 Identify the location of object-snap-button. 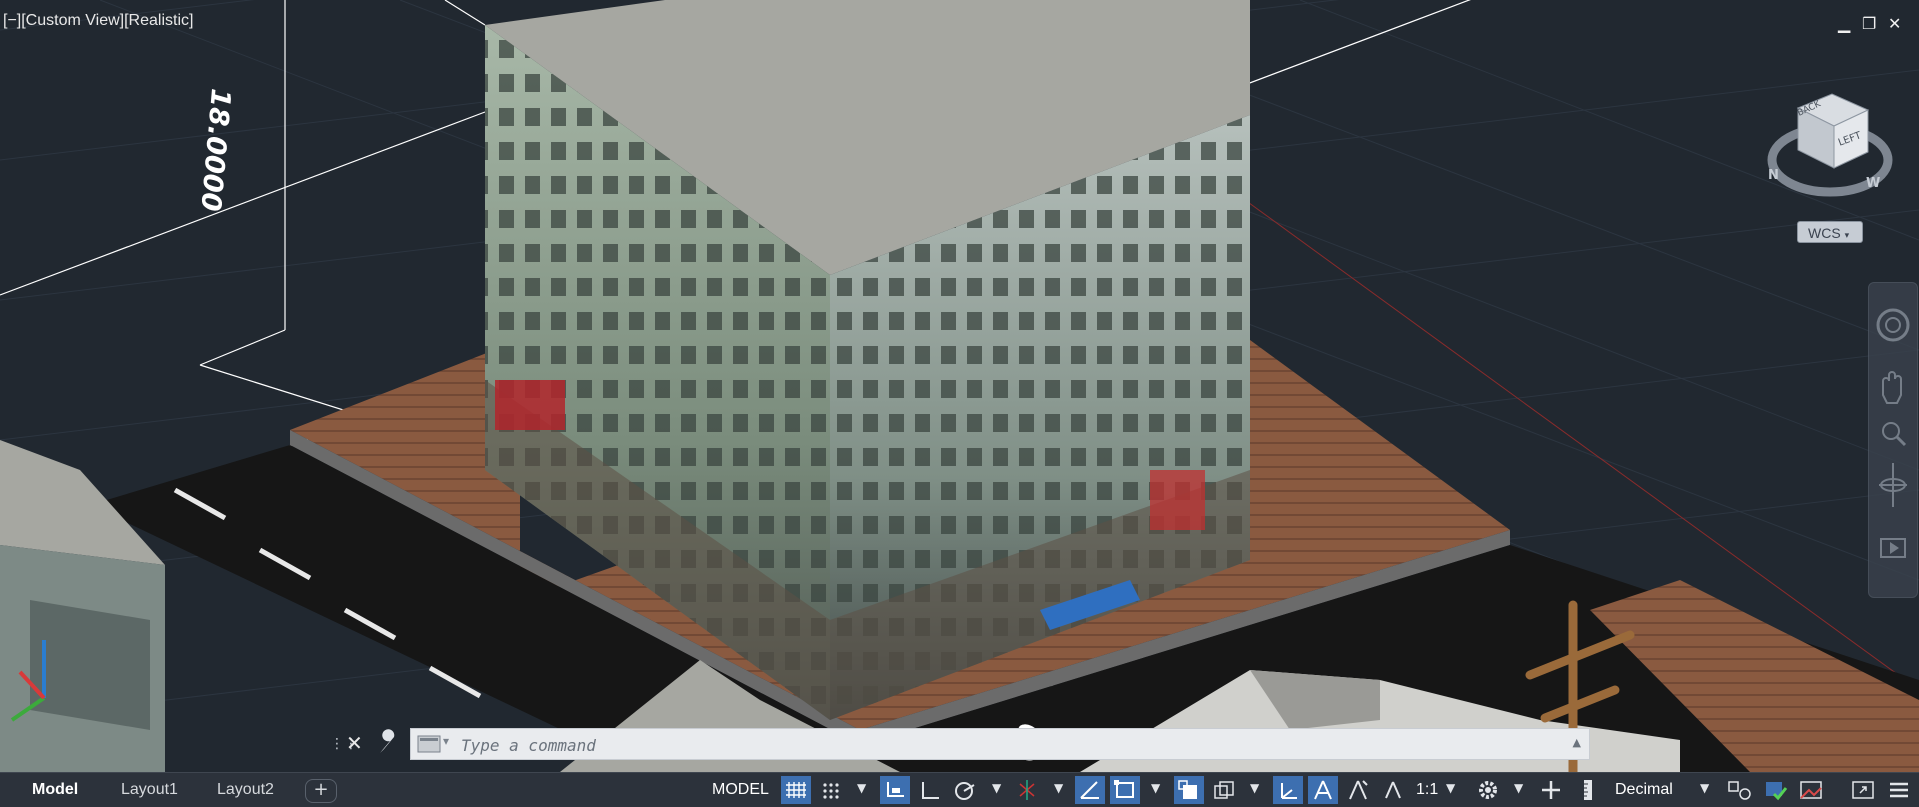
(1125, 790).